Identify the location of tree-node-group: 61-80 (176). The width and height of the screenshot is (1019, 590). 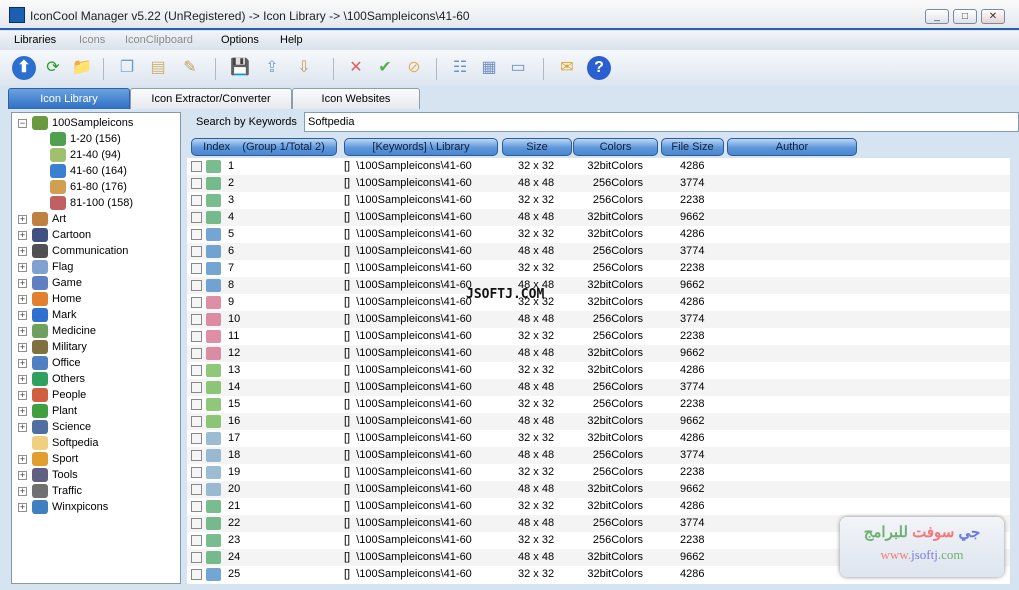
(94, 187).